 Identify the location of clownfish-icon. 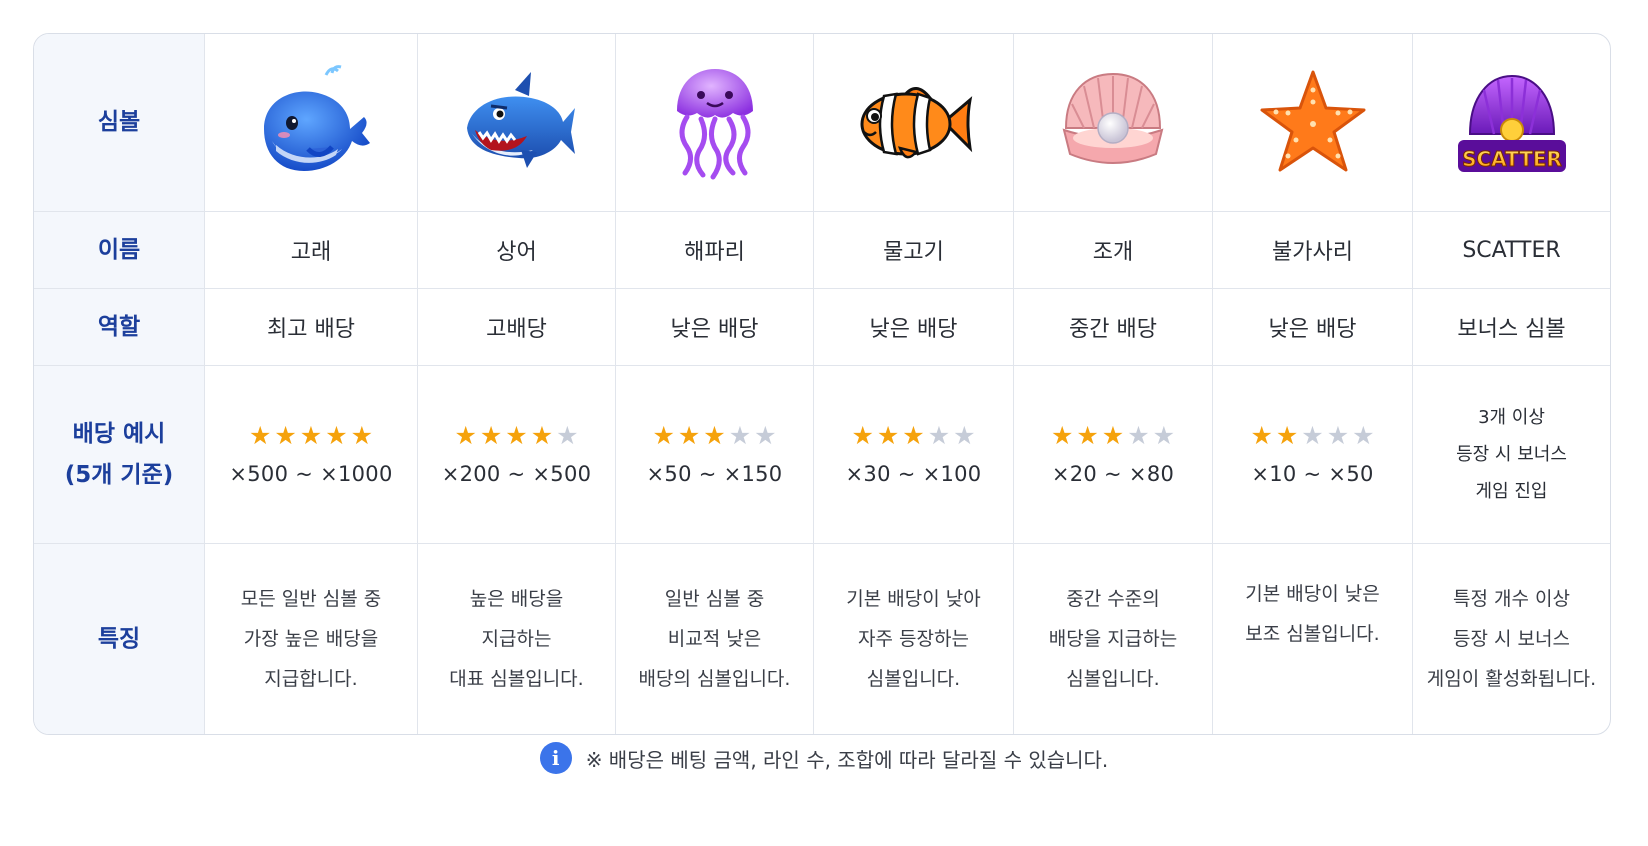
(916, 122).